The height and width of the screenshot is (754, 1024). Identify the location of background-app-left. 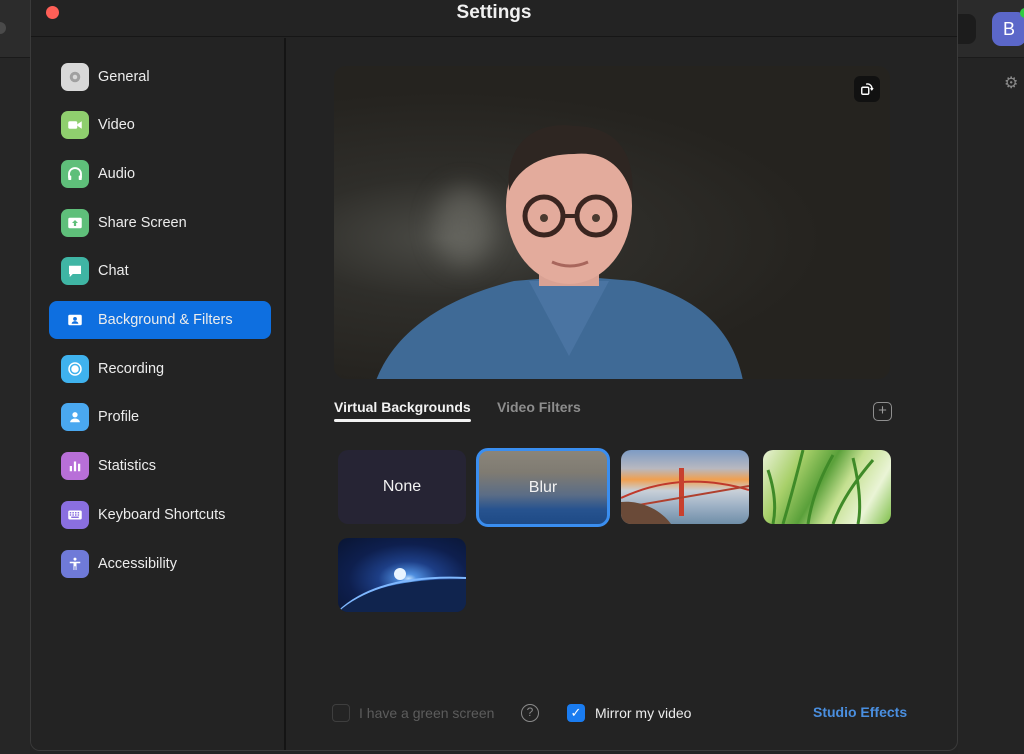
(15, 377).